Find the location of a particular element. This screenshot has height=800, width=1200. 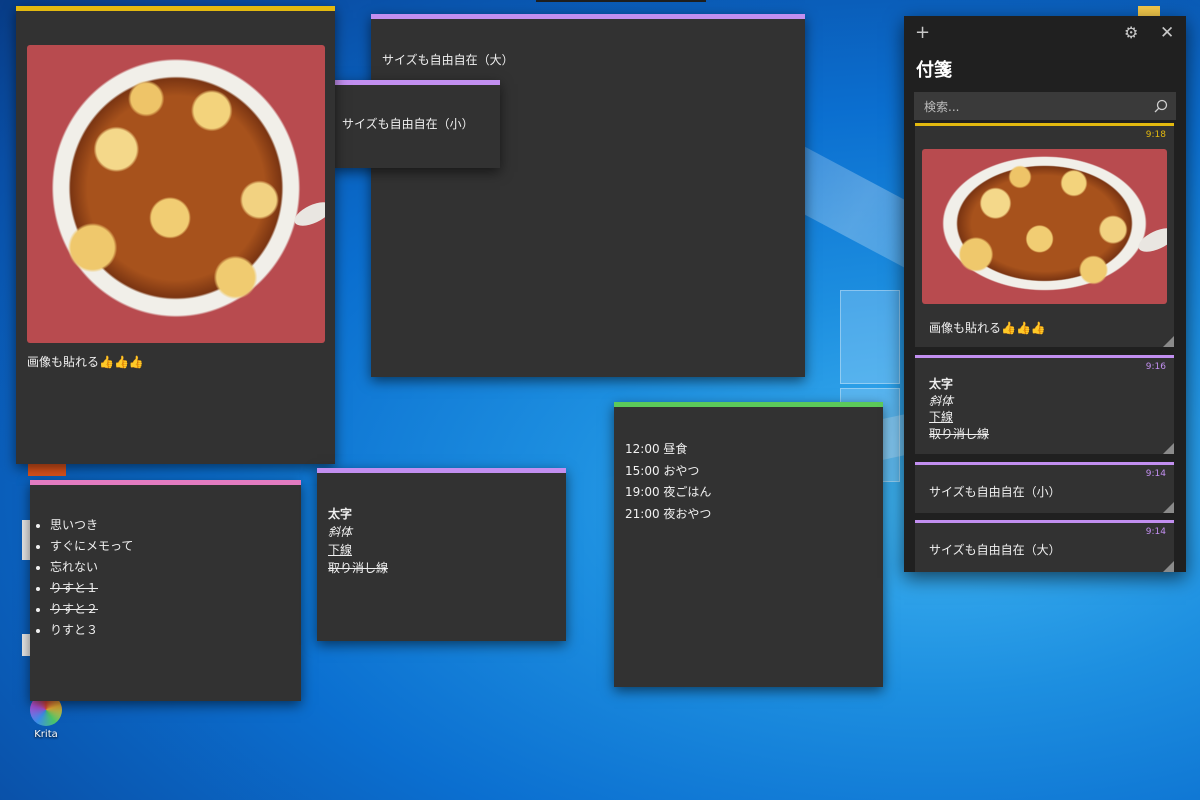

strikethrough-text: 取り消し線 is located at coordinates (441, 568).